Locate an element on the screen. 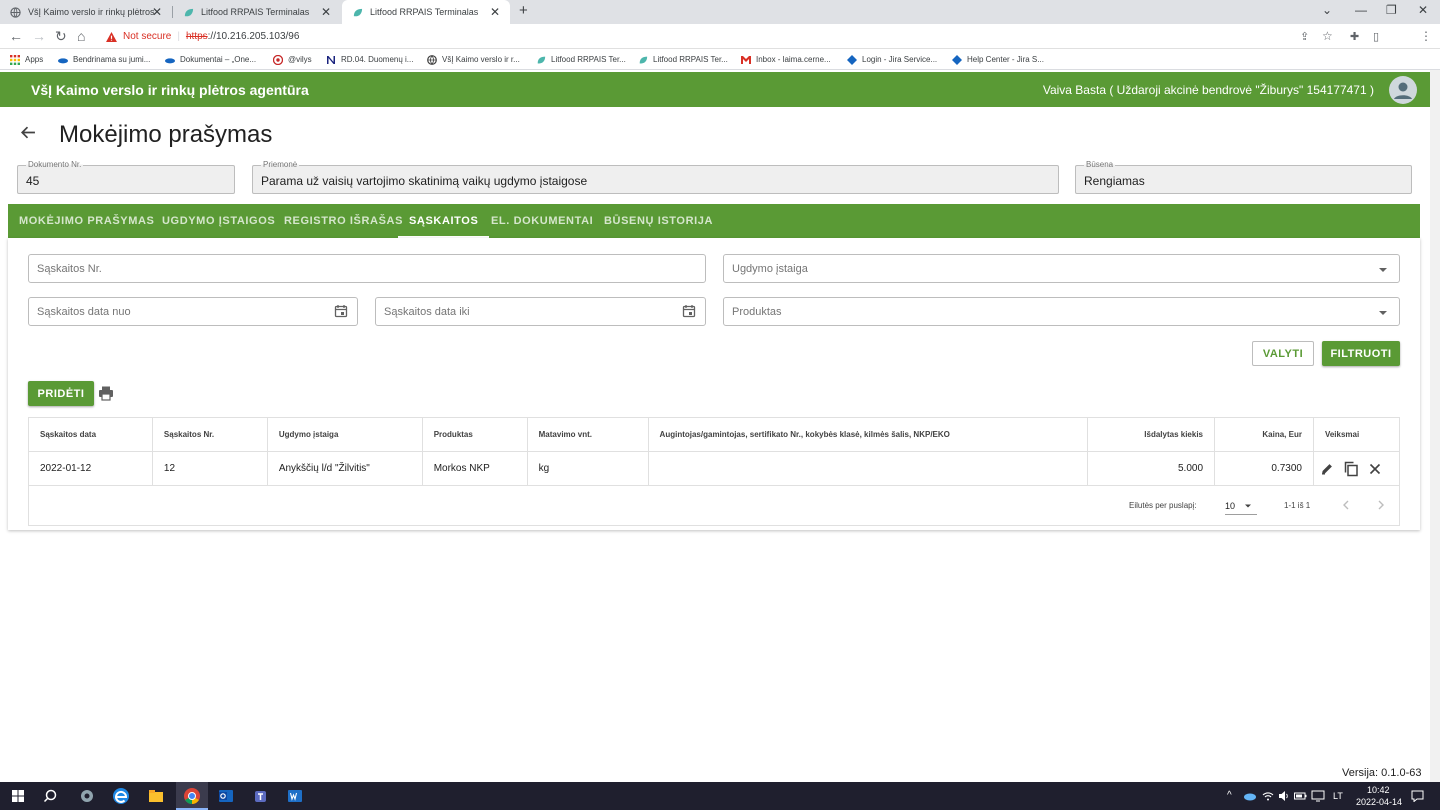  search-icon is located at coordinates (52, 796).